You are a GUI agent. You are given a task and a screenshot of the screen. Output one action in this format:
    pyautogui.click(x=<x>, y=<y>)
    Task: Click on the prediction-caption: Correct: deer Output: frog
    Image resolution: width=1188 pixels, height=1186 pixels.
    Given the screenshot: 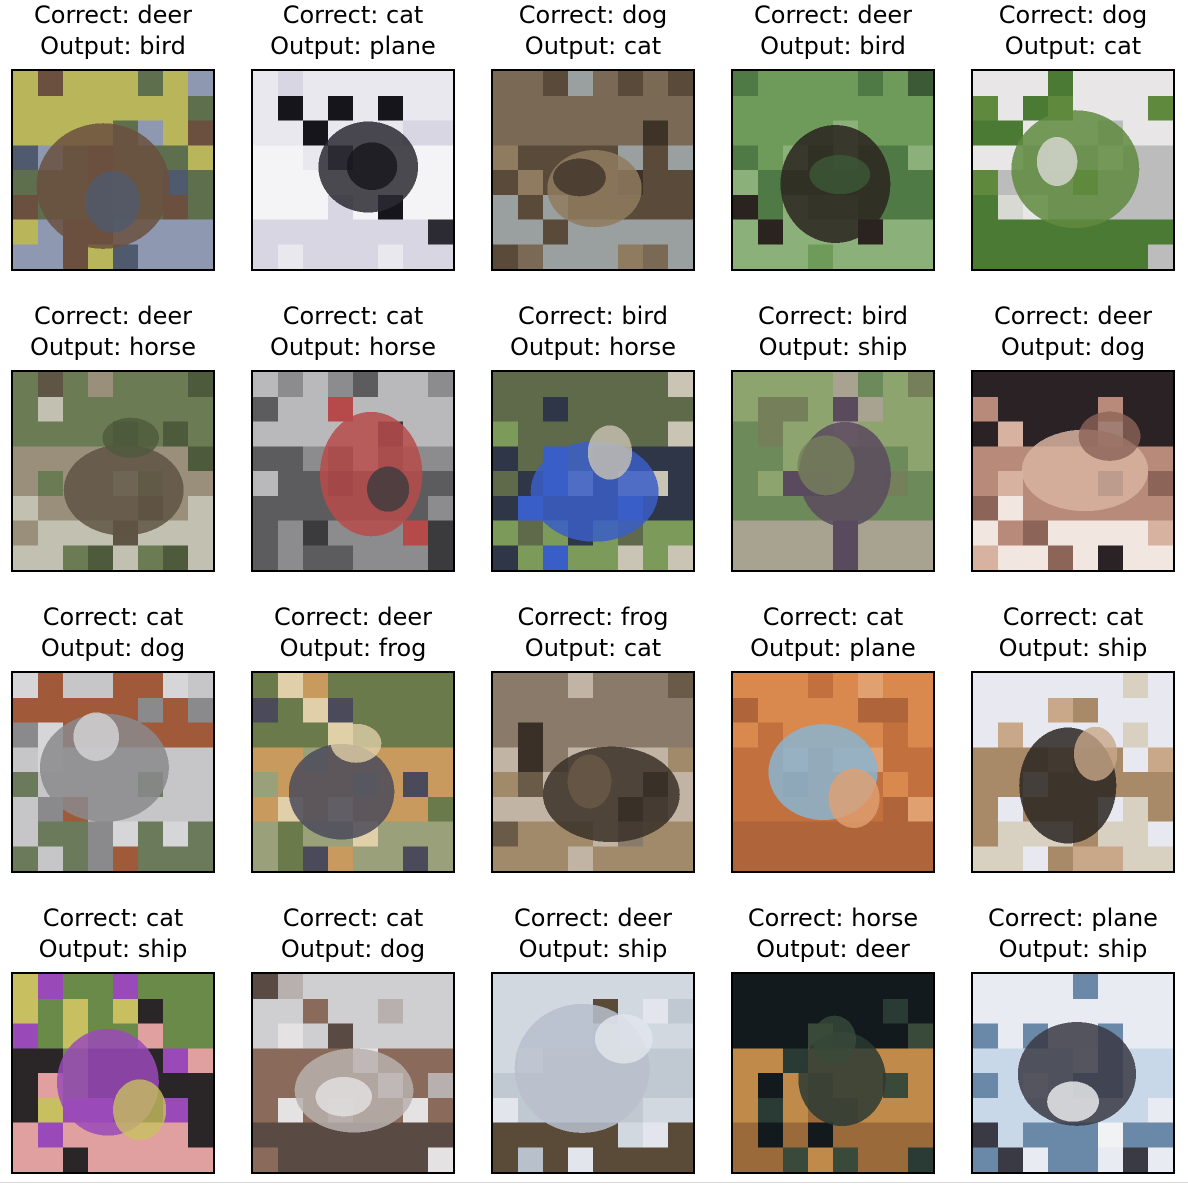 What is the action you would take?
    pyautogui.click(x=353, y=633)
    